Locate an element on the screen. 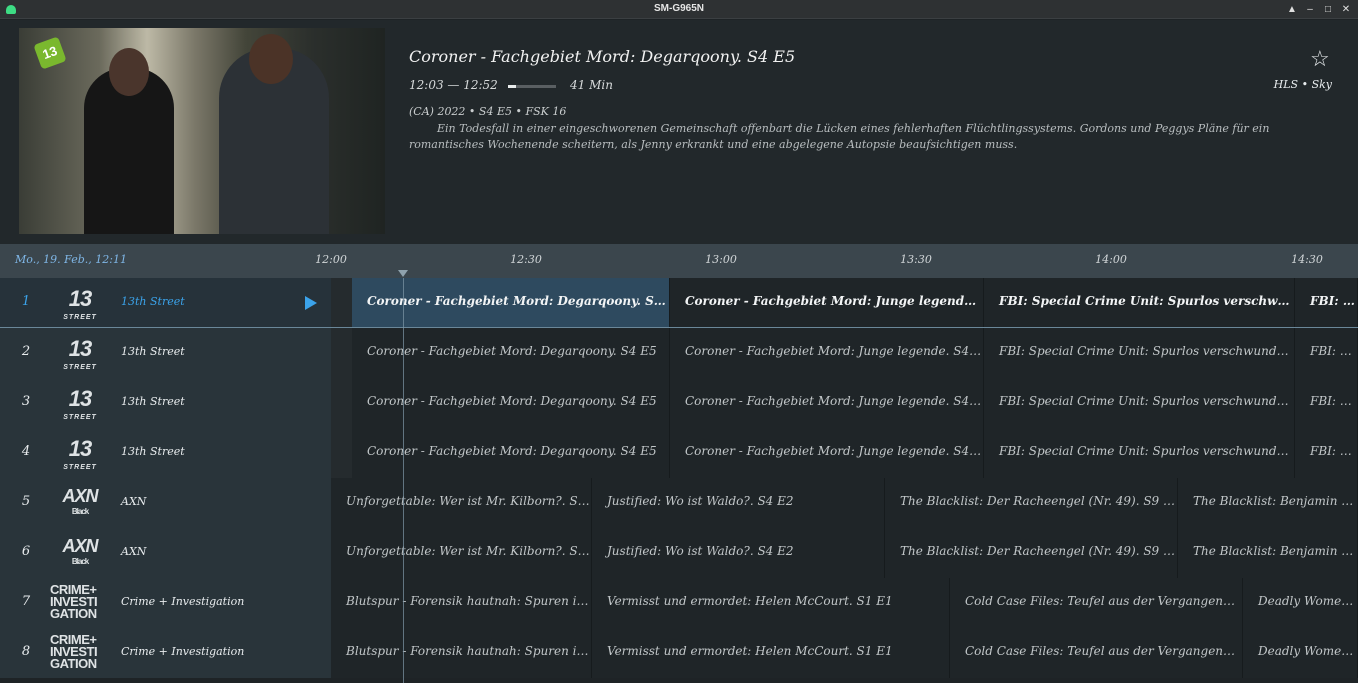  play-icon is located at coordinates (311, 303).